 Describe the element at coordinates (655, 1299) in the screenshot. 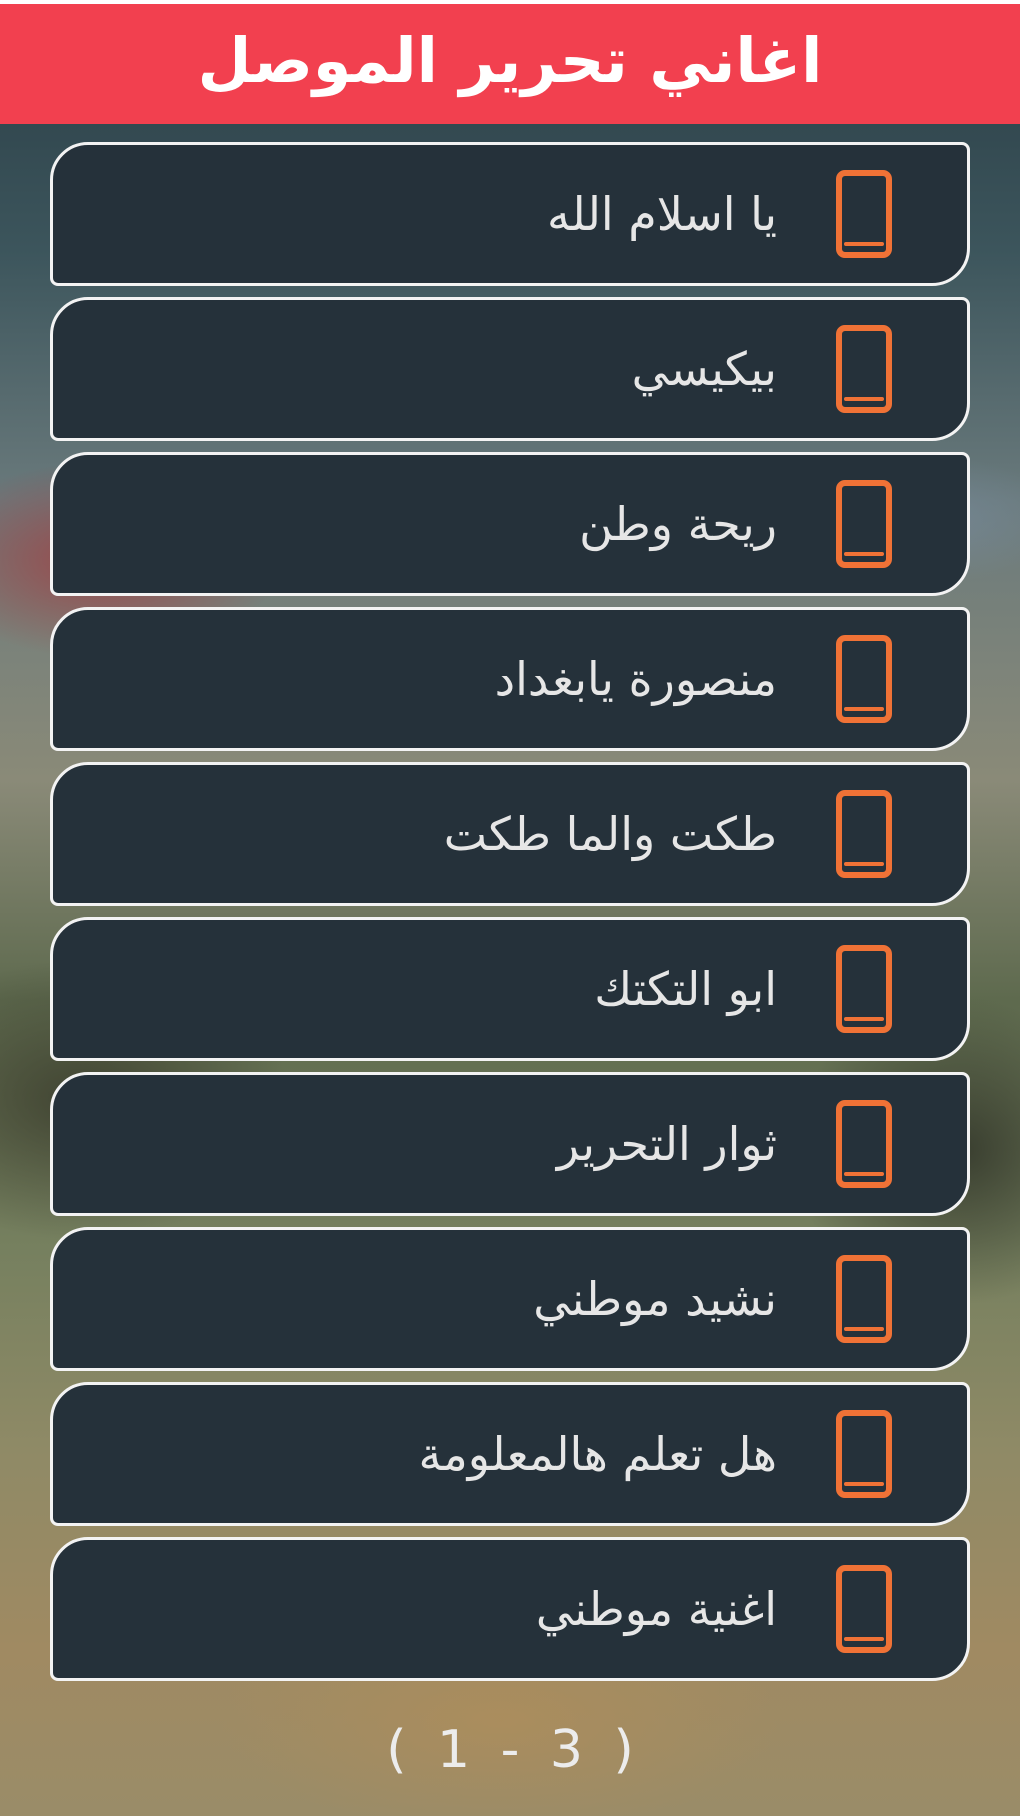

I see `song-title: نشيد موطني` at that location.